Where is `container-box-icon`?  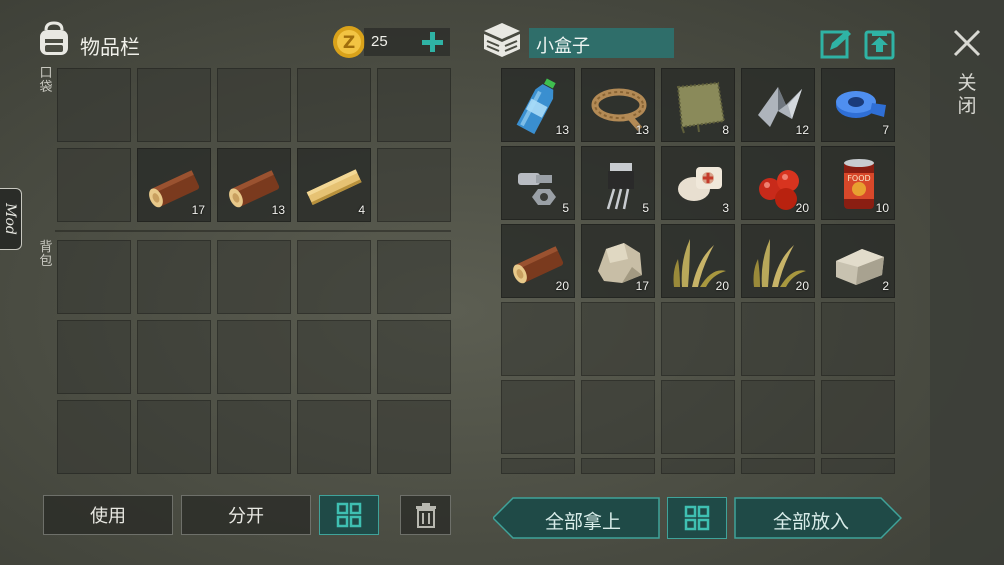 container-box-icon is located at coordinates (502, 40).